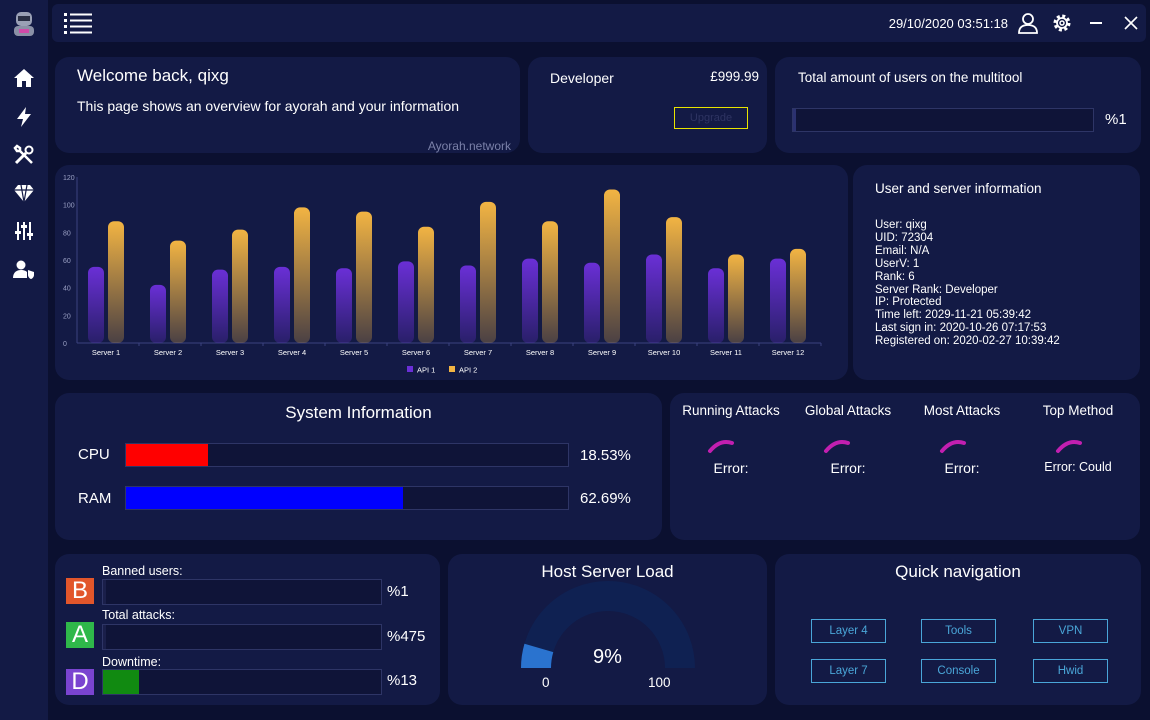 Image resolution: width=1150 pixels, height=720 pixels. Describe the element at coordinates (24, 24) in the screenshot. I see `app-logo` at that location.